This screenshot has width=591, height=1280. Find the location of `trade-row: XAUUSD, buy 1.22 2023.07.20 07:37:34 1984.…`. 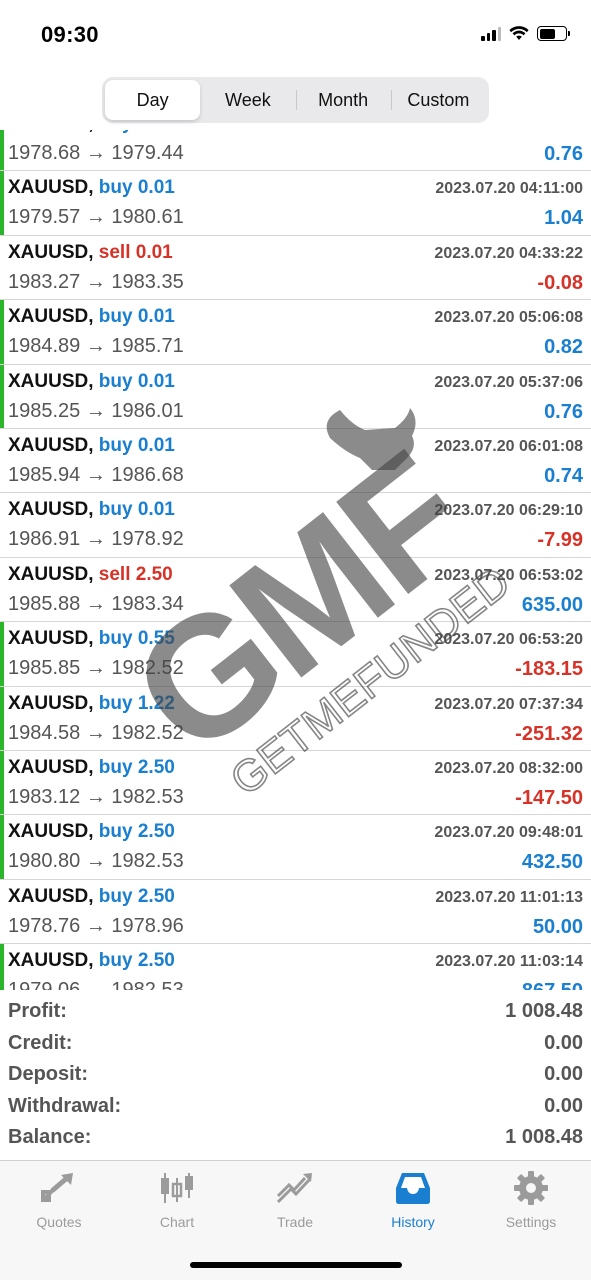

trade-row: XAUUSD, buy 1.22 2023.07.20 07:37:34 1984.… is located at coordinates (295, 718).